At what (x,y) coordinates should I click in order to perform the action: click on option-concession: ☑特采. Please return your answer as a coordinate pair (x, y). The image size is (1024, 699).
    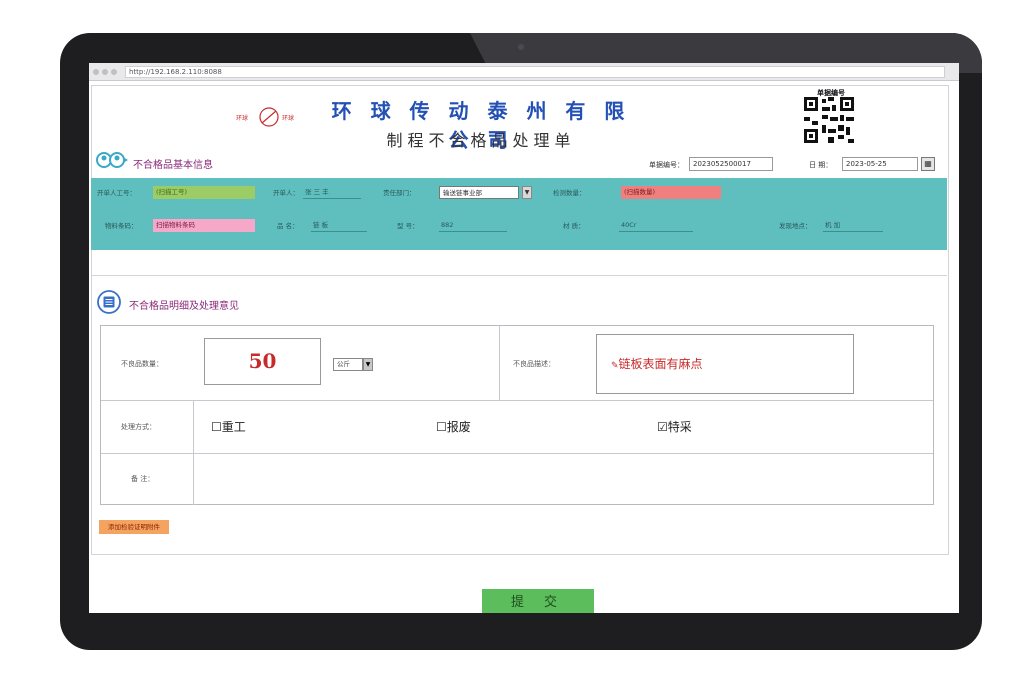
    Looking at the image, I should click on (674, 426).